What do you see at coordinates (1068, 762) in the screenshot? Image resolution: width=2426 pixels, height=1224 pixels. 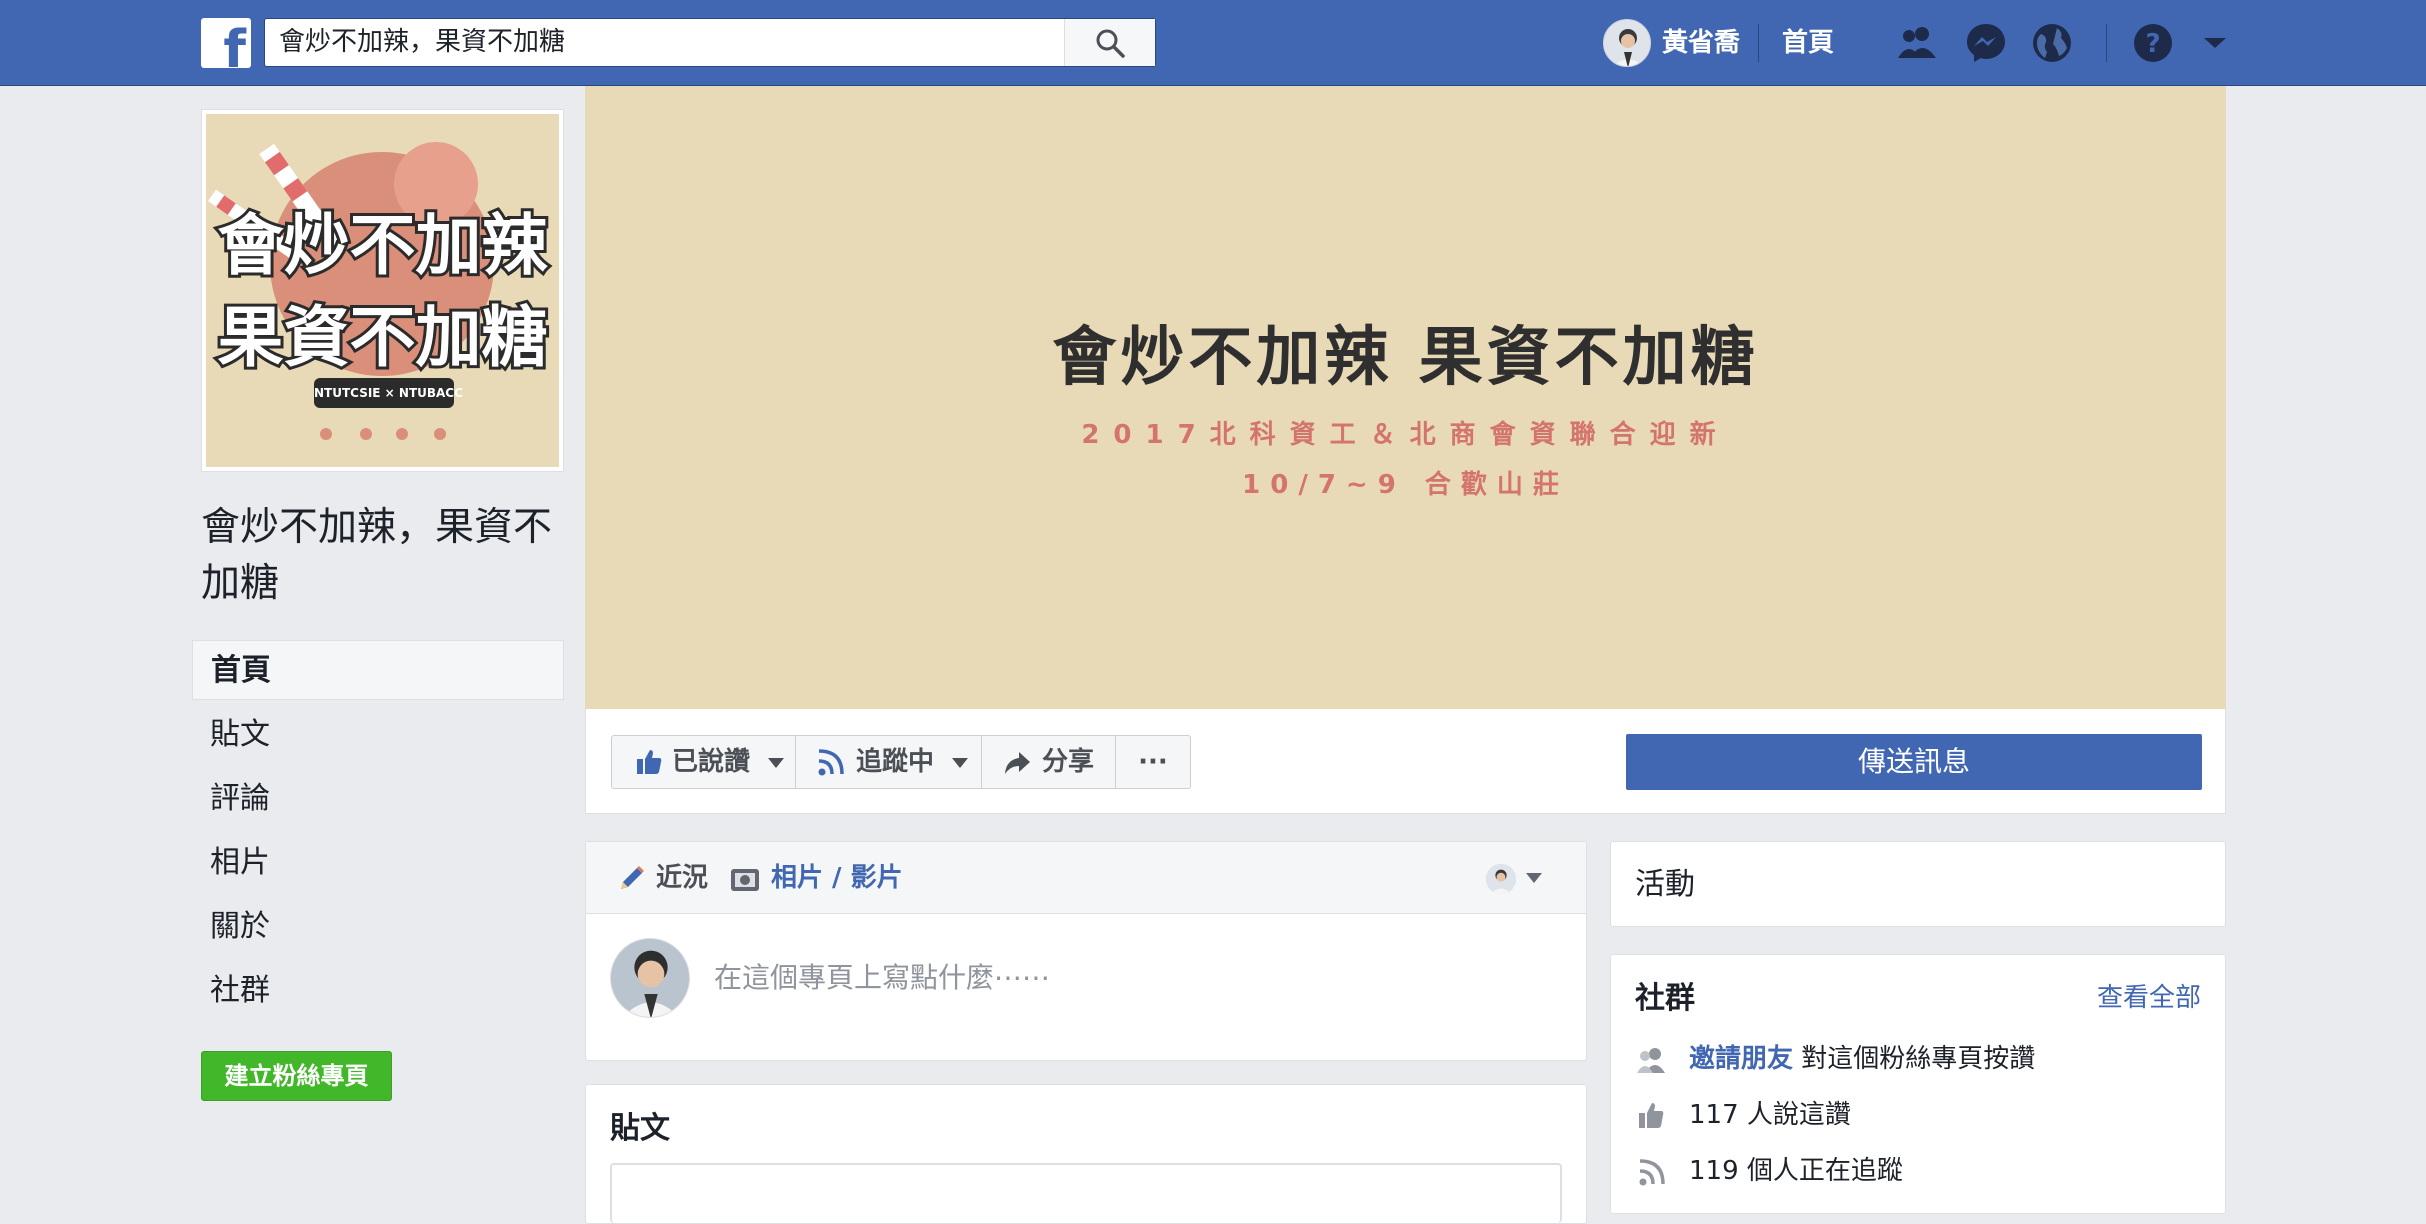 I see `share-label: 分享` at bounding box center [1068, 762].